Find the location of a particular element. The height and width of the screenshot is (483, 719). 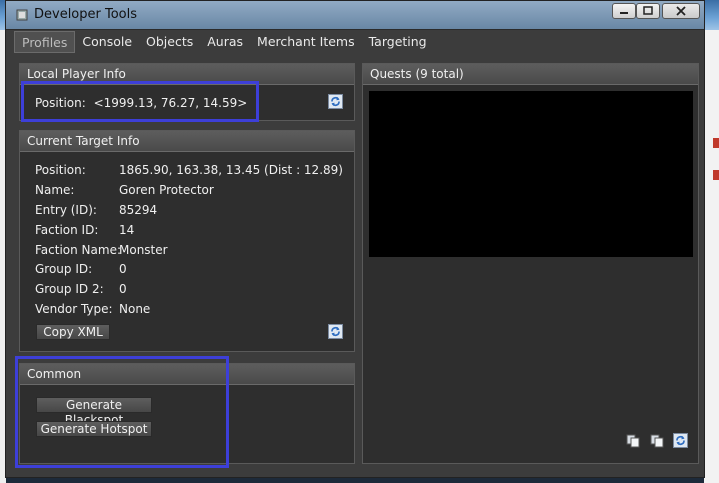

refresh-target-button is located at coordinates (335, 331).